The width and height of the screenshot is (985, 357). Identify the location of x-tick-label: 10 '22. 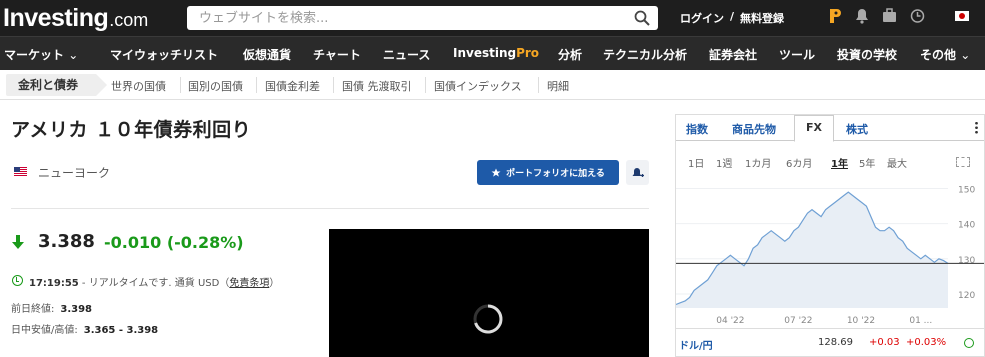
(861, 321).